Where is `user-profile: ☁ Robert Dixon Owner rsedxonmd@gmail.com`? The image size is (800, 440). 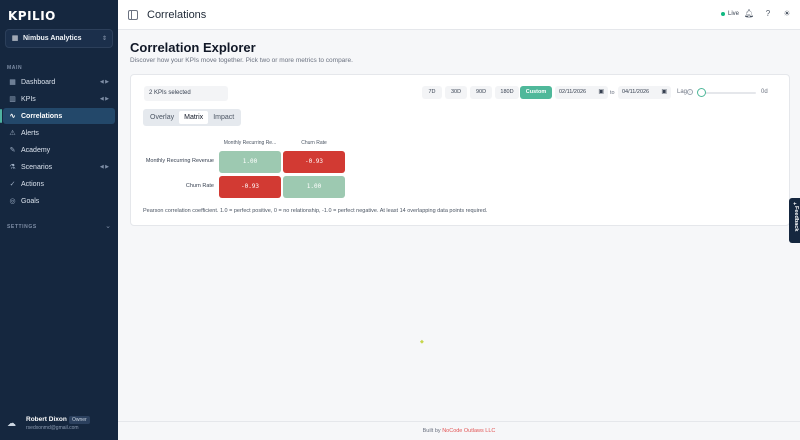 user-profile: ☁ Robert Dixon Owner rsedxonmd@gmail.com is located at coordinates (61, 425).